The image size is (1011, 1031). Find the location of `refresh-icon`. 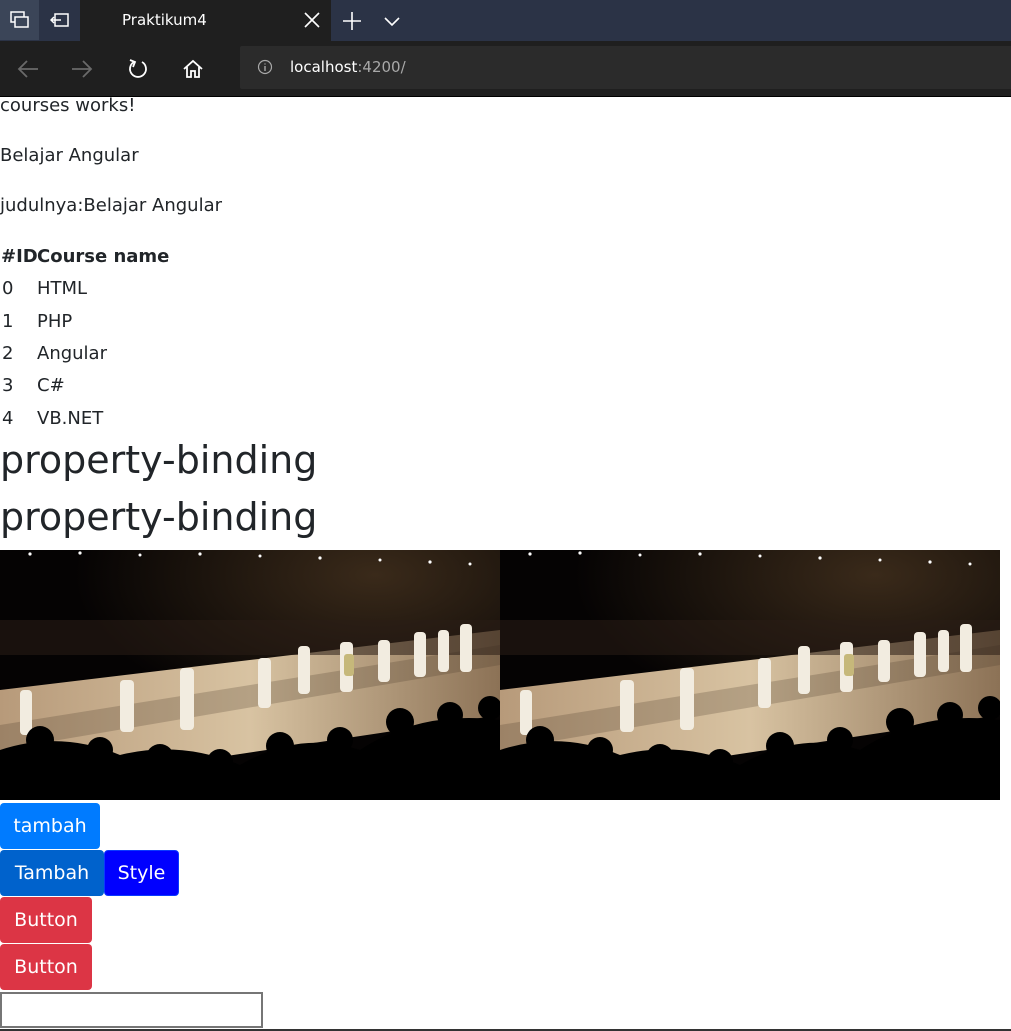

refresh-icon is located at coordinates (138, 68).